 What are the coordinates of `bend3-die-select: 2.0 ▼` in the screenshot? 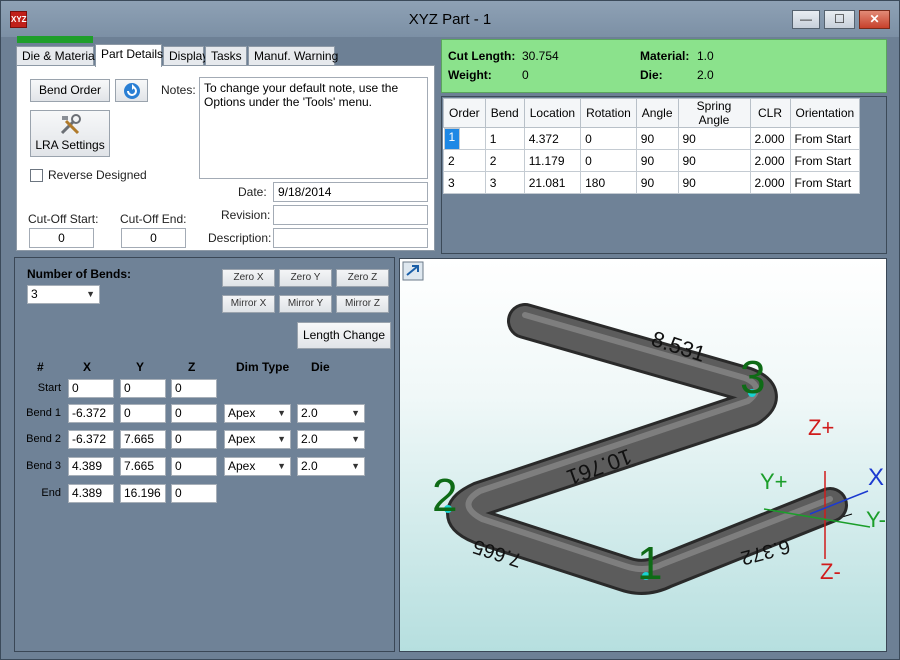 It's located at (331, 466).